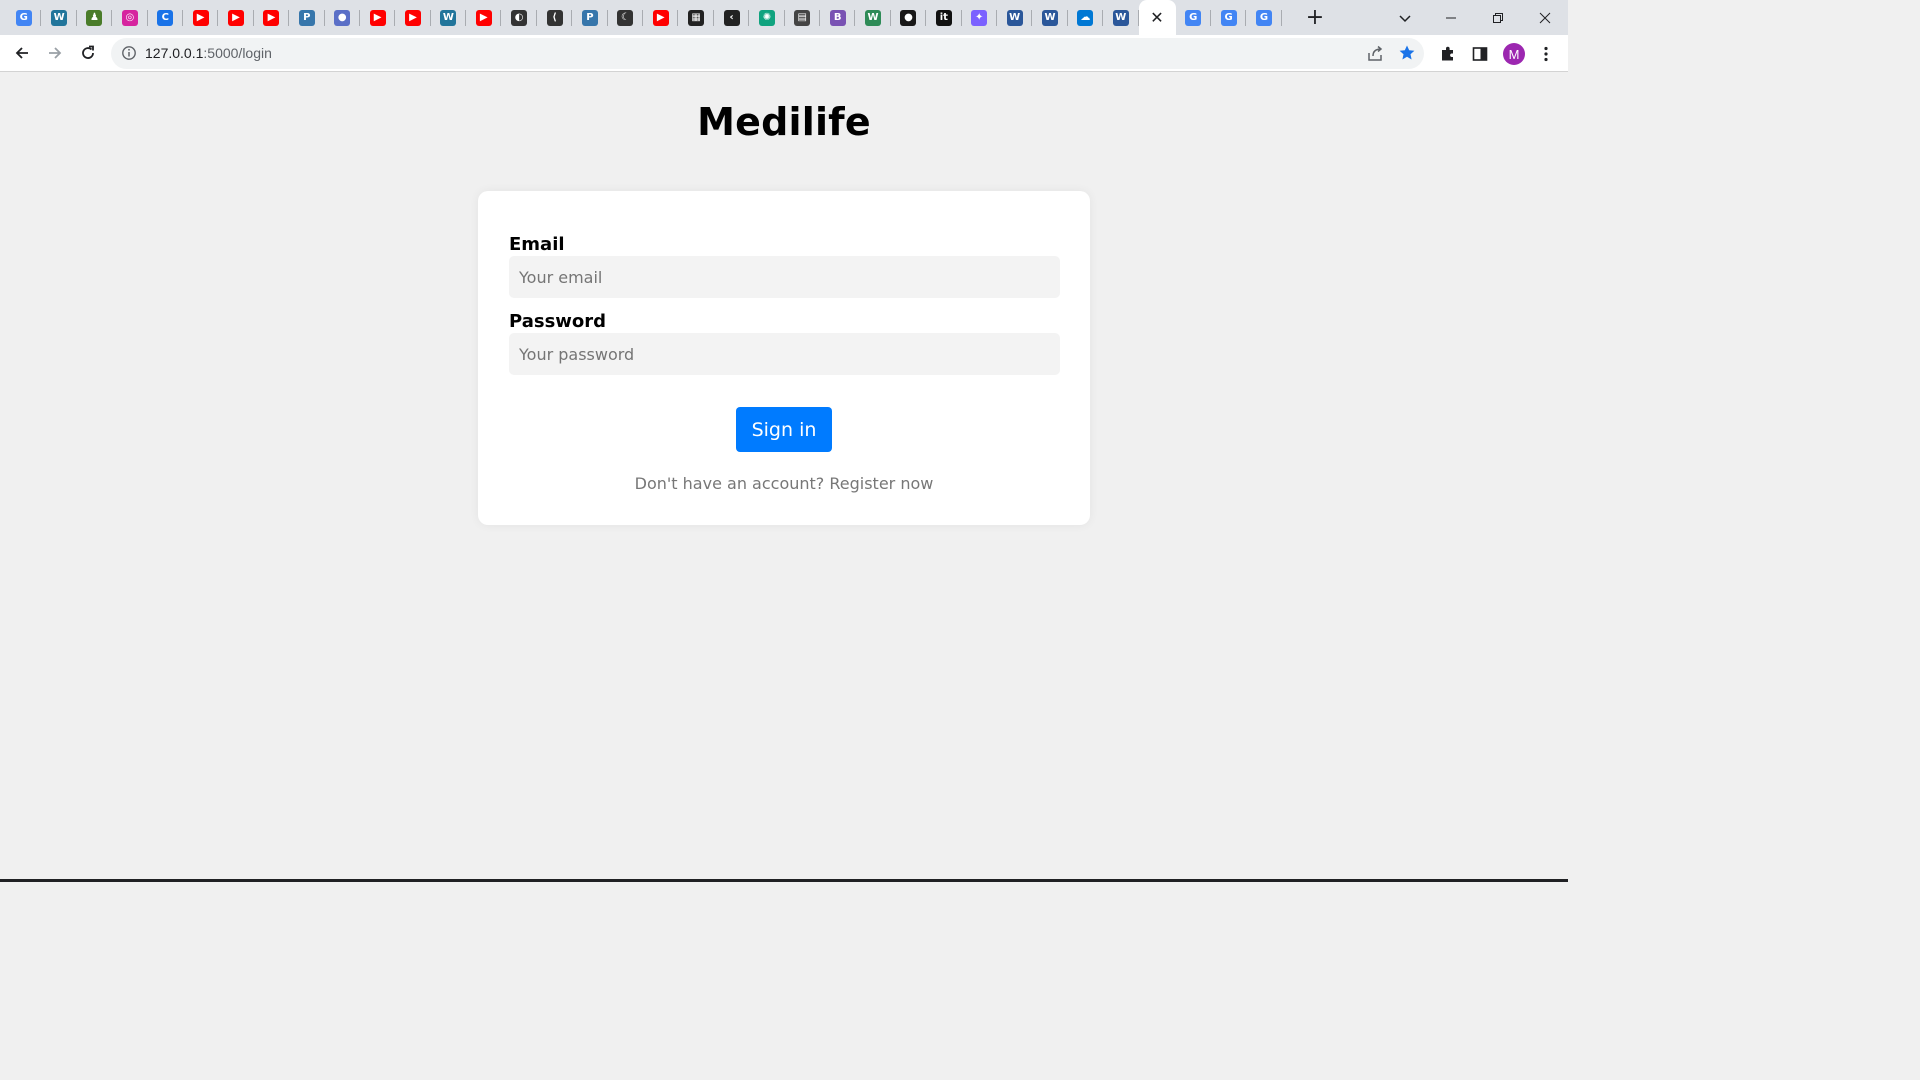 The image size is (1920, 1080). I want to click on w-logo-icon: W, so click(873, 17).